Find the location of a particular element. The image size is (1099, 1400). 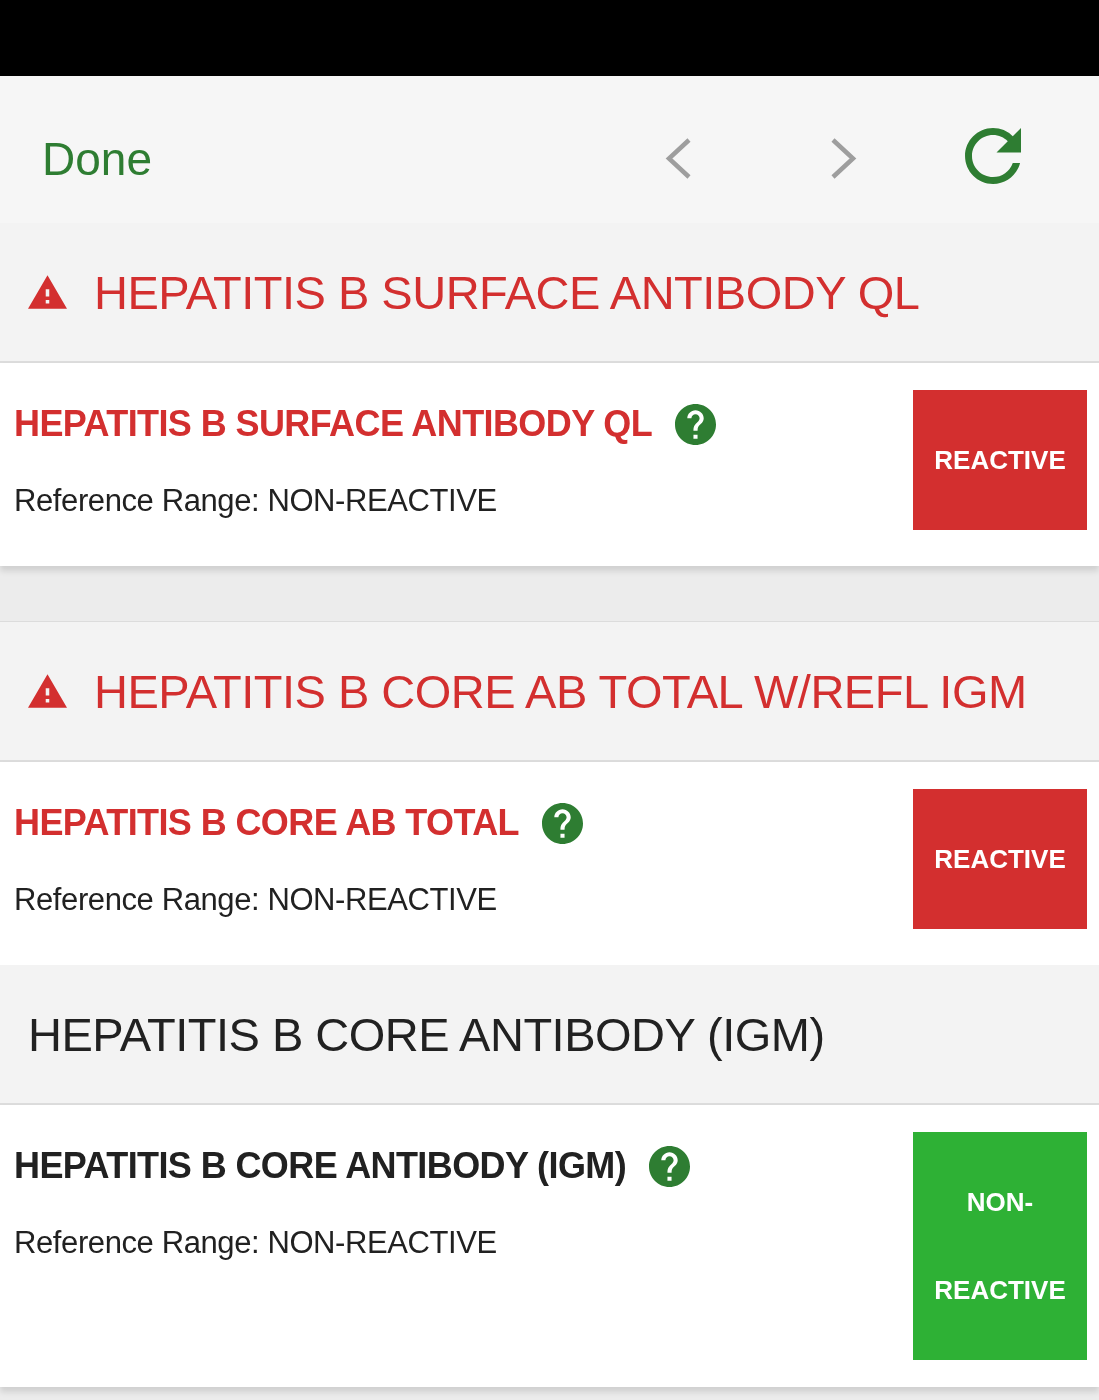

test-name: HEPATITIS B CORE AB TOTAL is located at coordinates (266, 823).